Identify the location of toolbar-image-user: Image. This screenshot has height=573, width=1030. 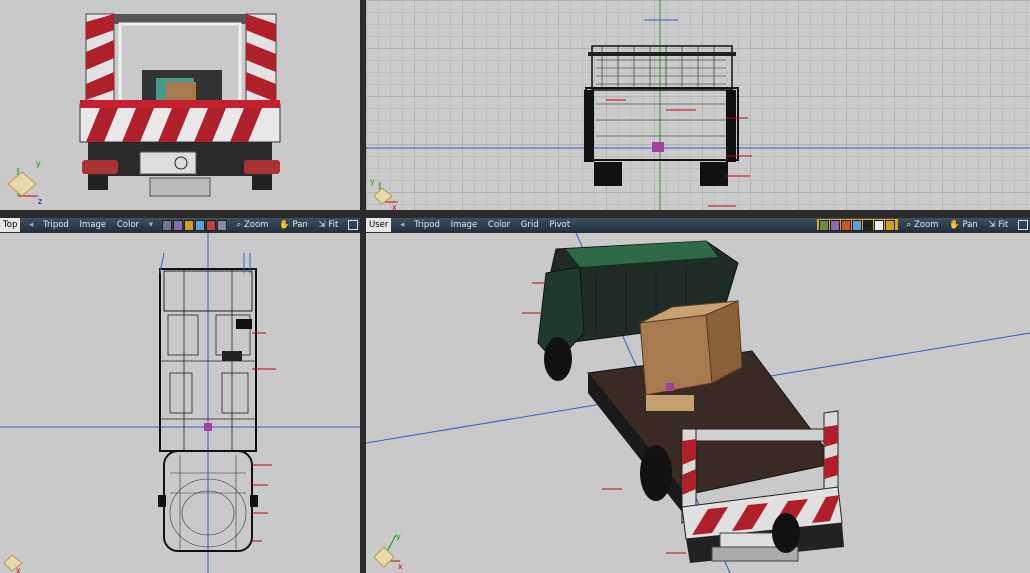
(464, 225).